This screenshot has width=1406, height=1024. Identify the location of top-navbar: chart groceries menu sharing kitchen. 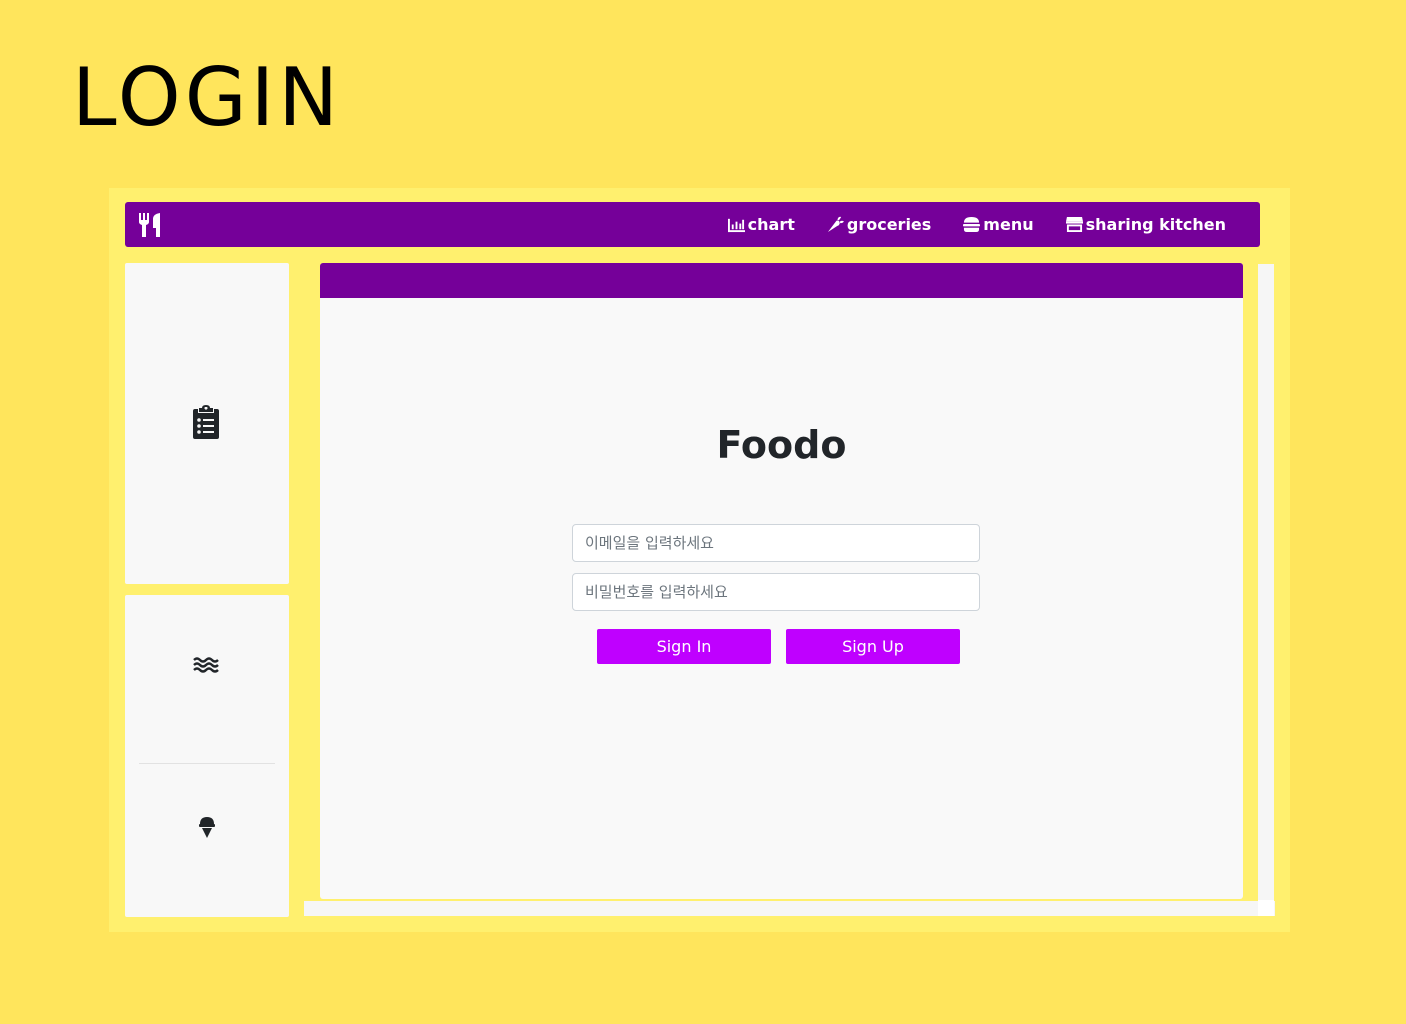
(692, 224).